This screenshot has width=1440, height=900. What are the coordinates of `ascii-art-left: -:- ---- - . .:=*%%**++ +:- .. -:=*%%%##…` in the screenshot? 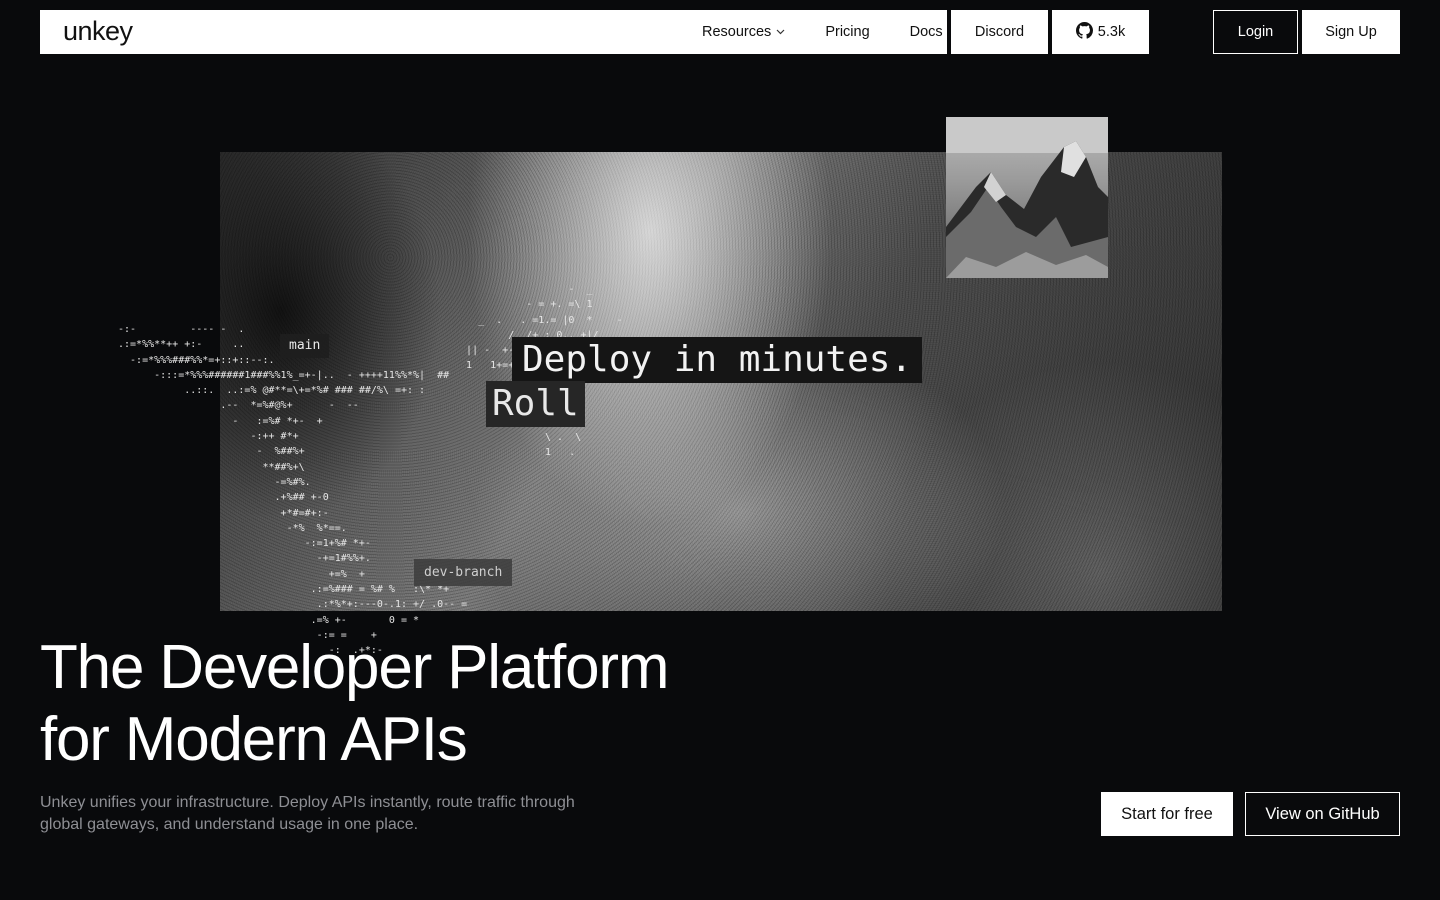 It's located at (293, 490).